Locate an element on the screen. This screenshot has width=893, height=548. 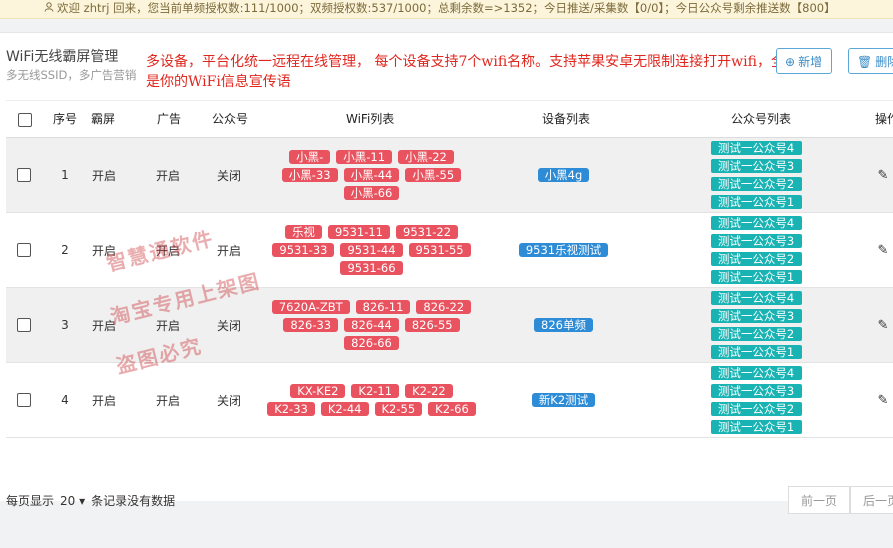
cell-no: 3 is located at coordinates (65, 325).